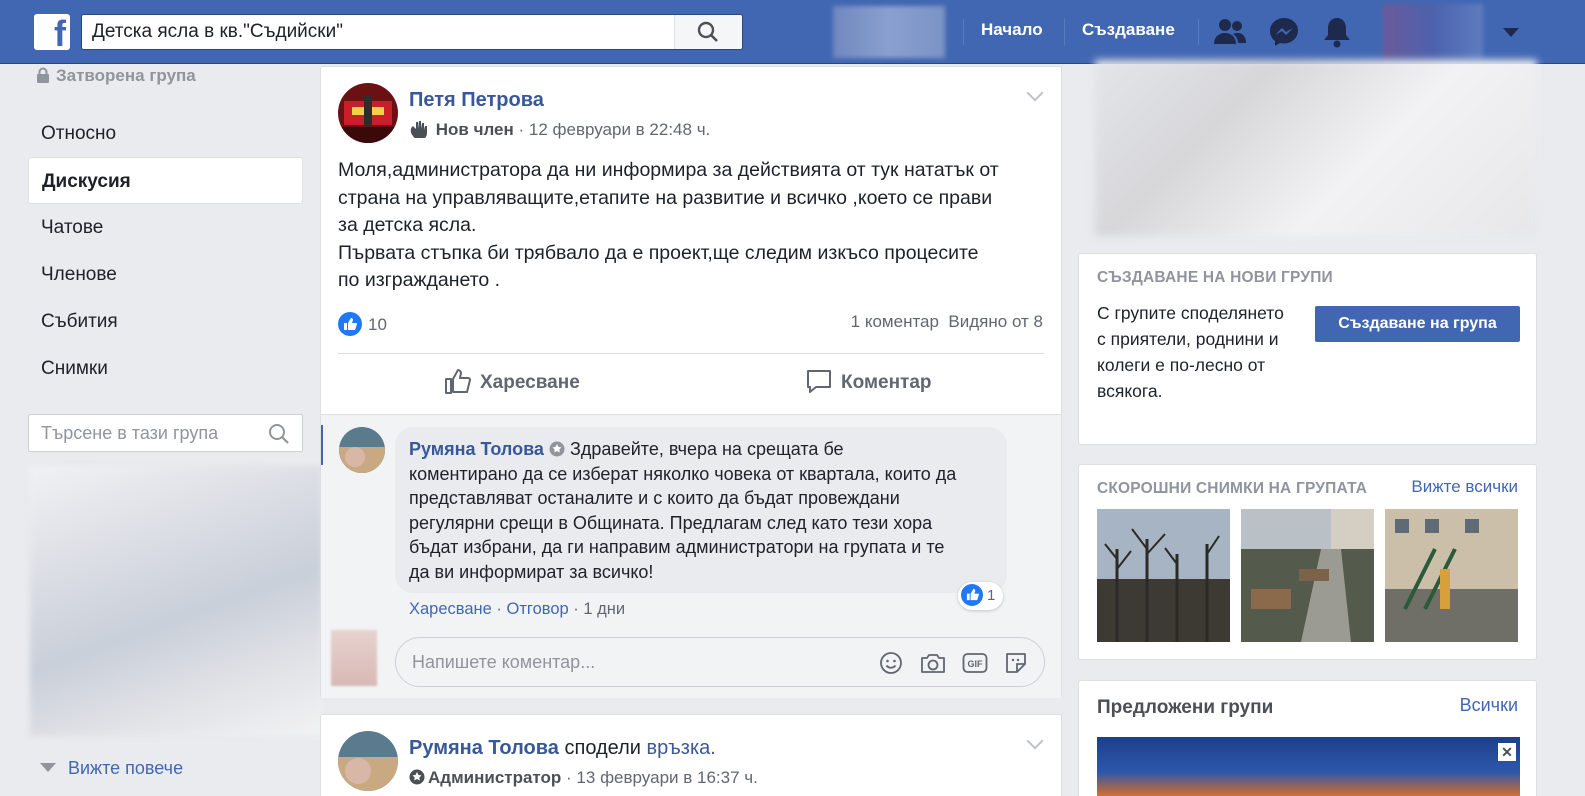 This screenshot has width=1585, height=796. I want to click on seen-by: Видяно от 8, so click(995, 321).